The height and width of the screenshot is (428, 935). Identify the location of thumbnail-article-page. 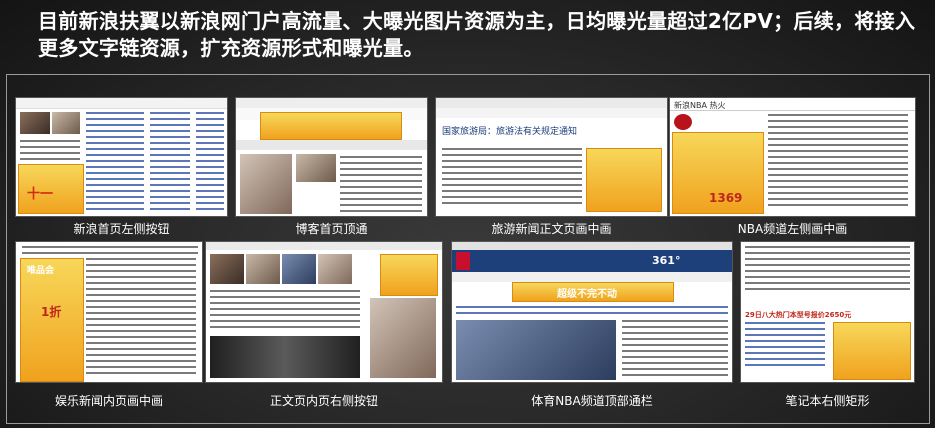
(324, 312).